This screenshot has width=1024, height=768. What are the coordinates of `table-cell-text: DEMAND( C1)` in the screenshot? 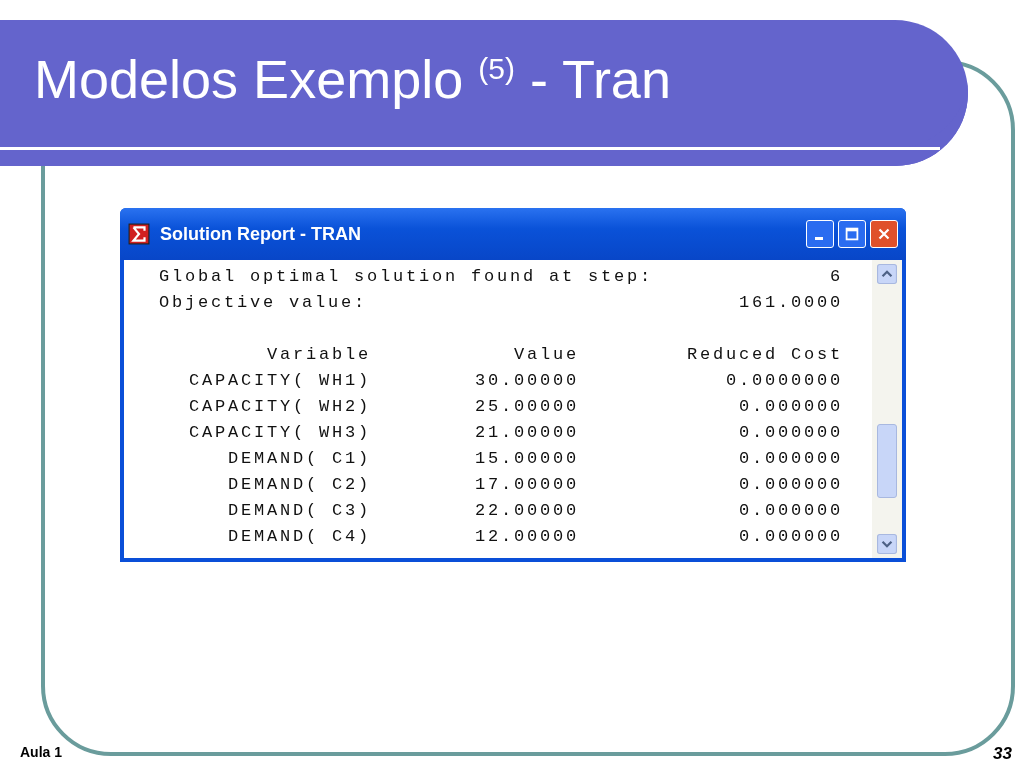 It's located at (298, 459).